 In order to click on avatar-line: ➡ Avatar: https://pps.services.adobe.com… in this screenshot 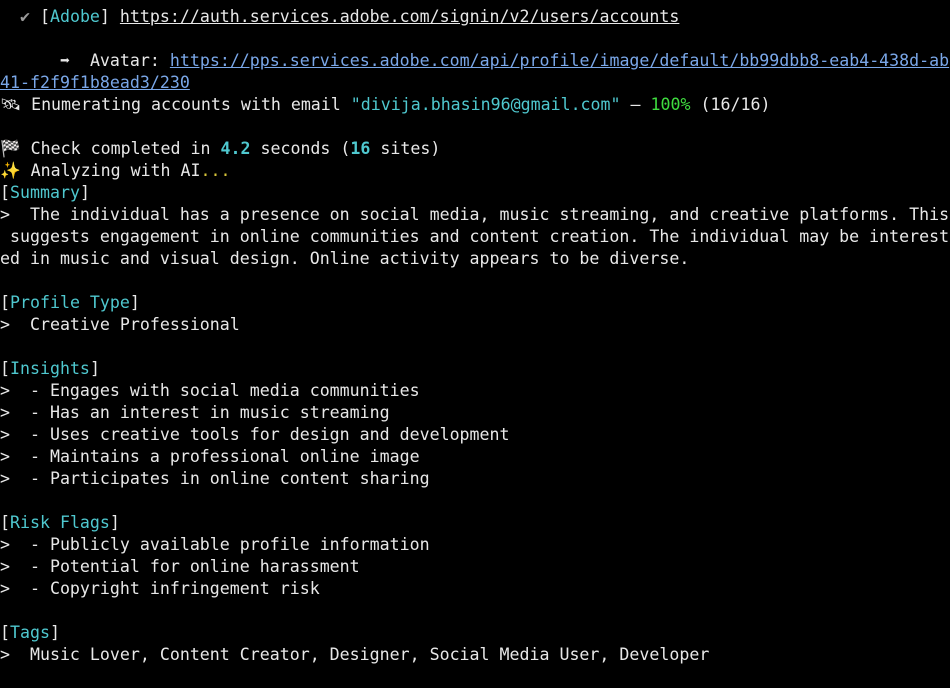, I will do `click(475, 61)`.